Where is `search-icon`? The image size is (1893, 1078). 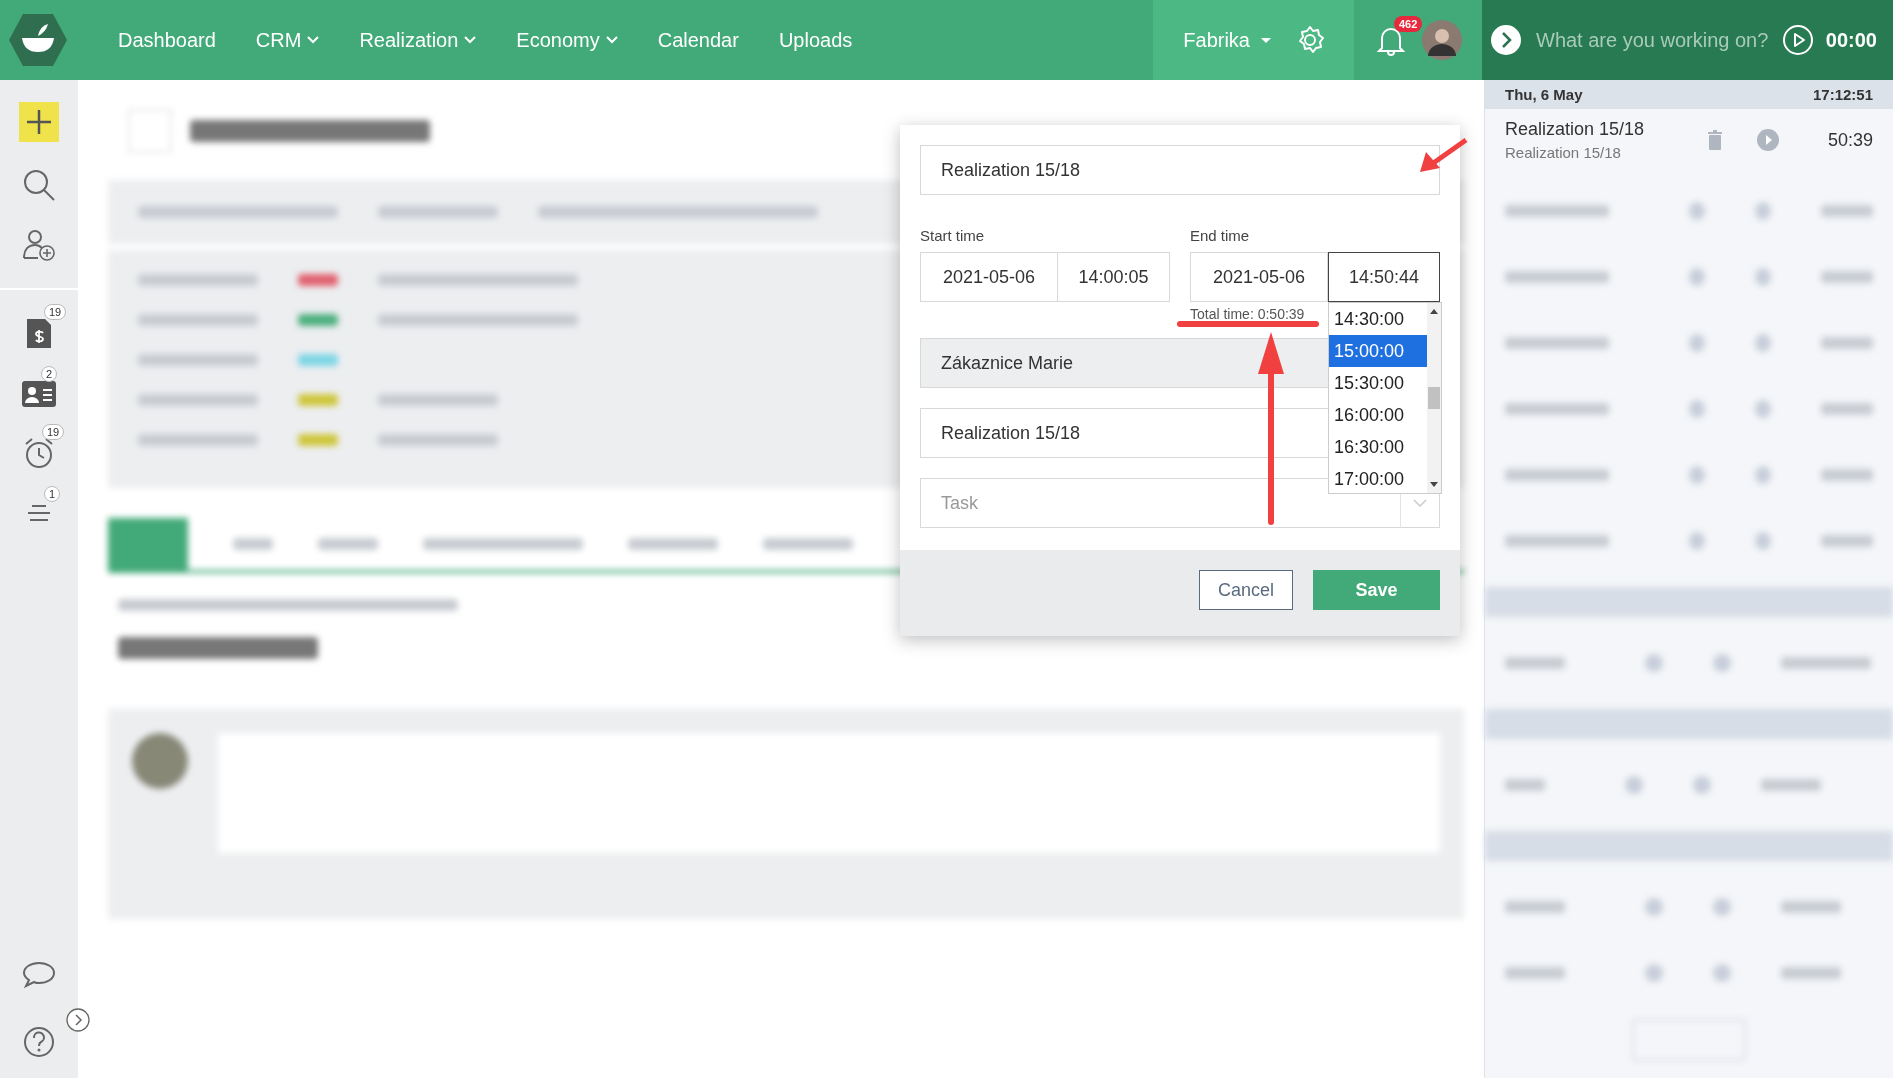 search-icon is located at coordinates (39, 185).